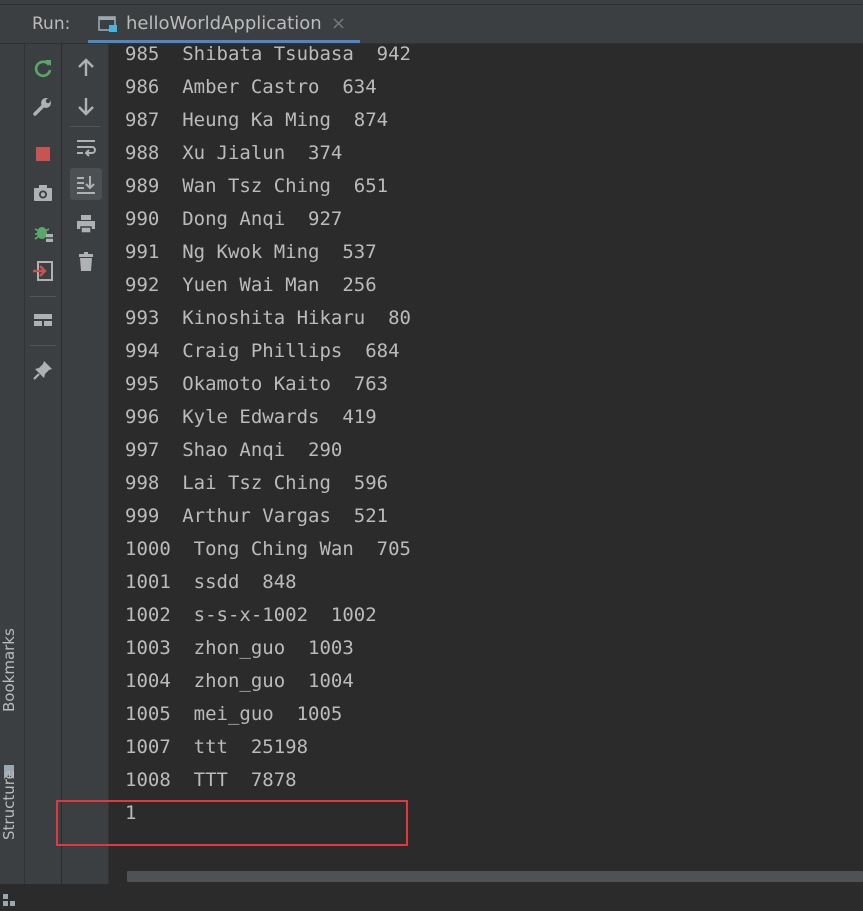 This screenshot has height=911, width=863. I want to click on close-tab-icon: ×, so click(338, 23).